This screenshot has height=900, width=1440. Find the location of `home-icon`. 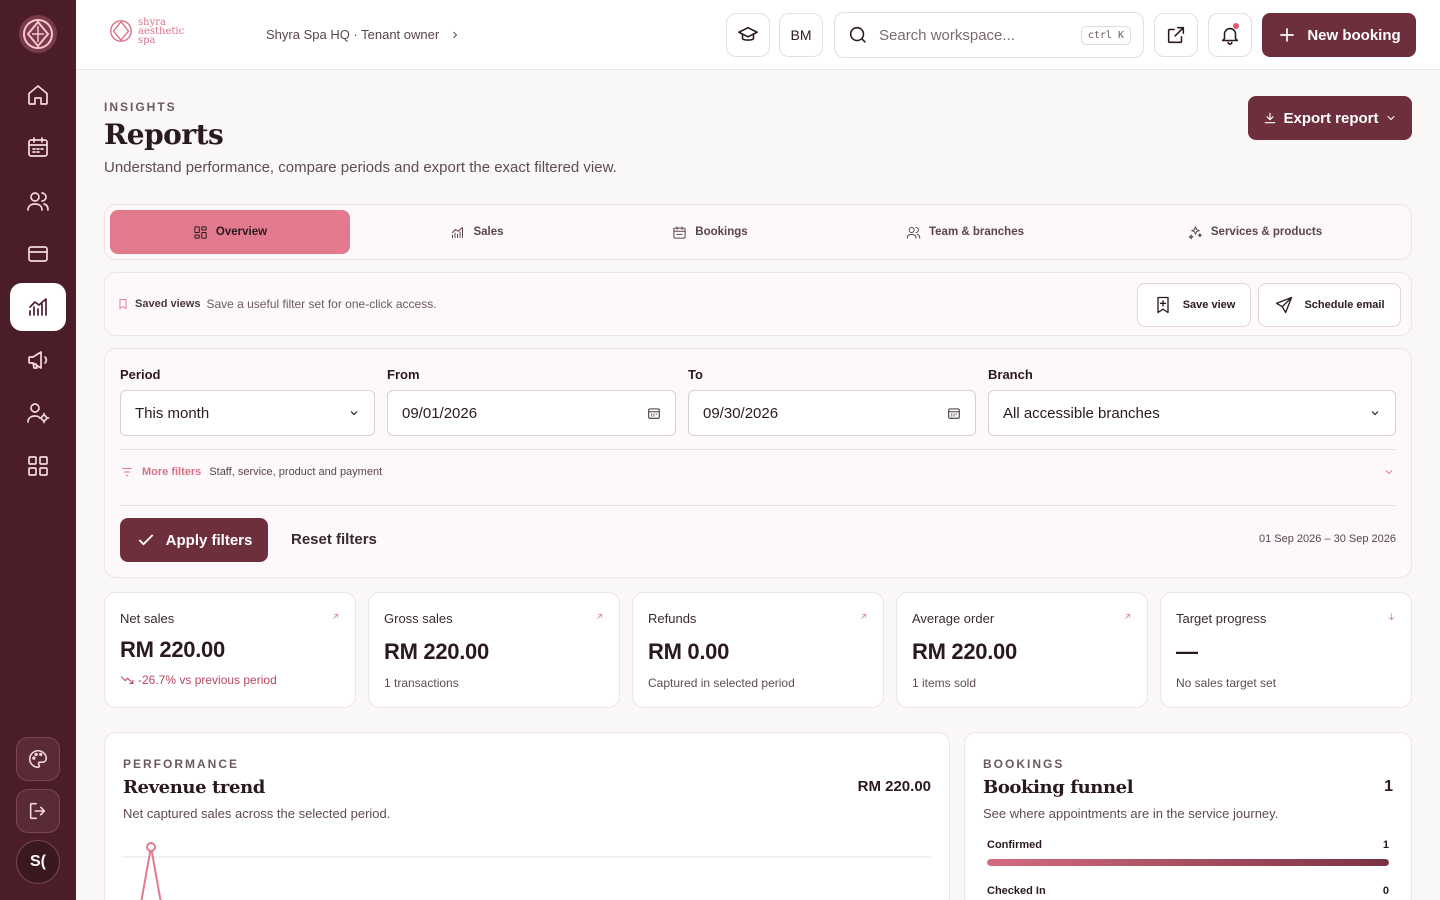

home-icon is located at coordinates (38, 95).